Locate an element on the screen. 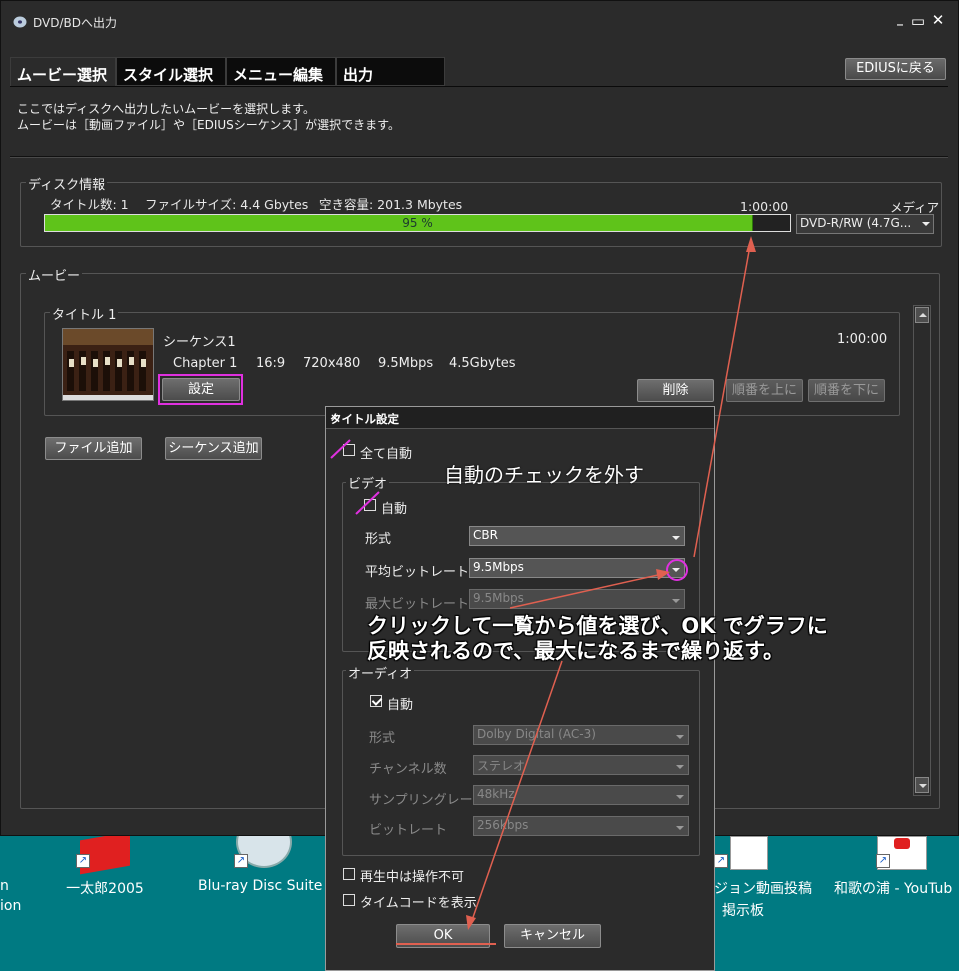  audio-auto-label: 自動 is located at coordinates (400, 705).